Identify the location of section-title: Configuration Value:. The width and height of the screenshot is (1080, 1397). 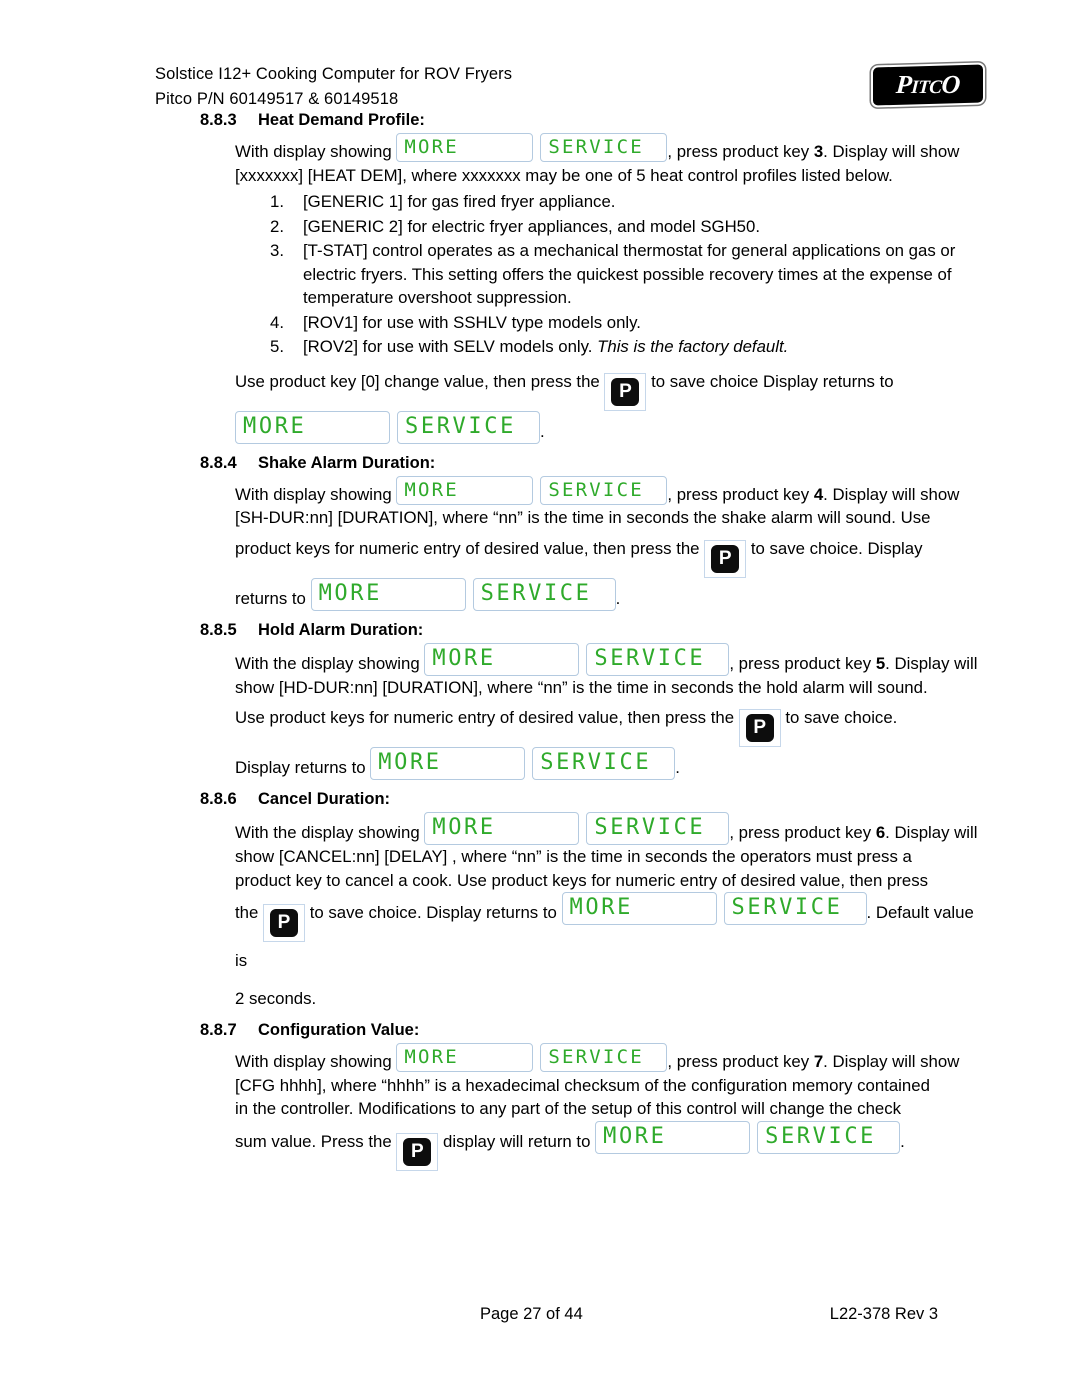
(339, 1030).